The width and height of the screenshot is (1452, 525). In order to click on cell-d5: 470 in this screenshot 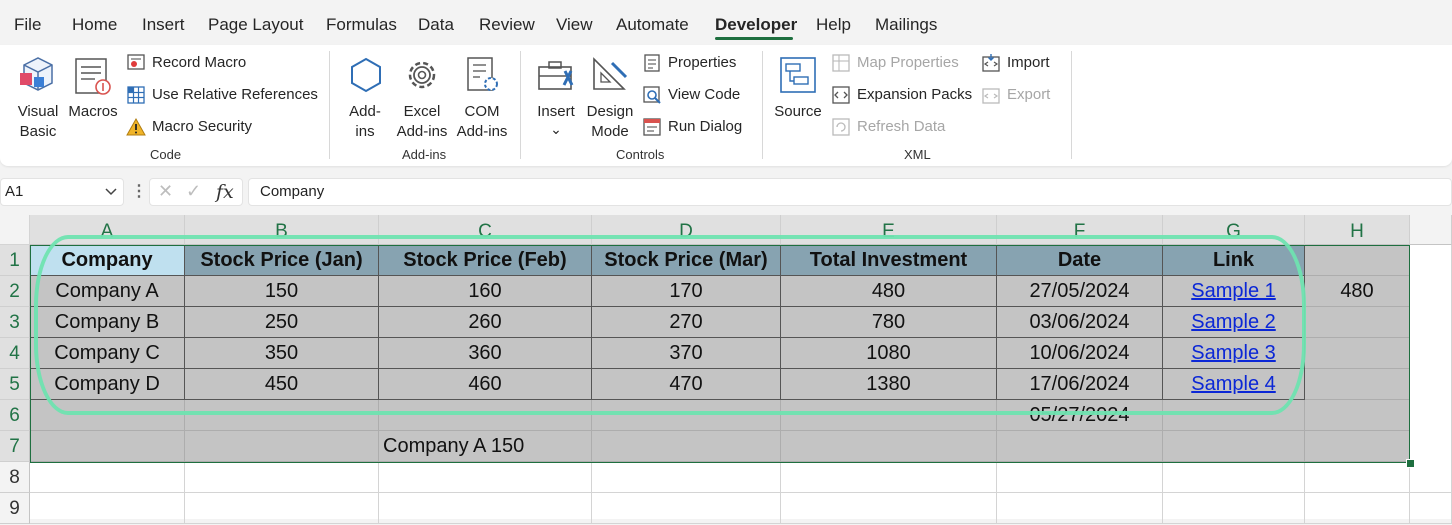, I will do `click(686, 384)`.